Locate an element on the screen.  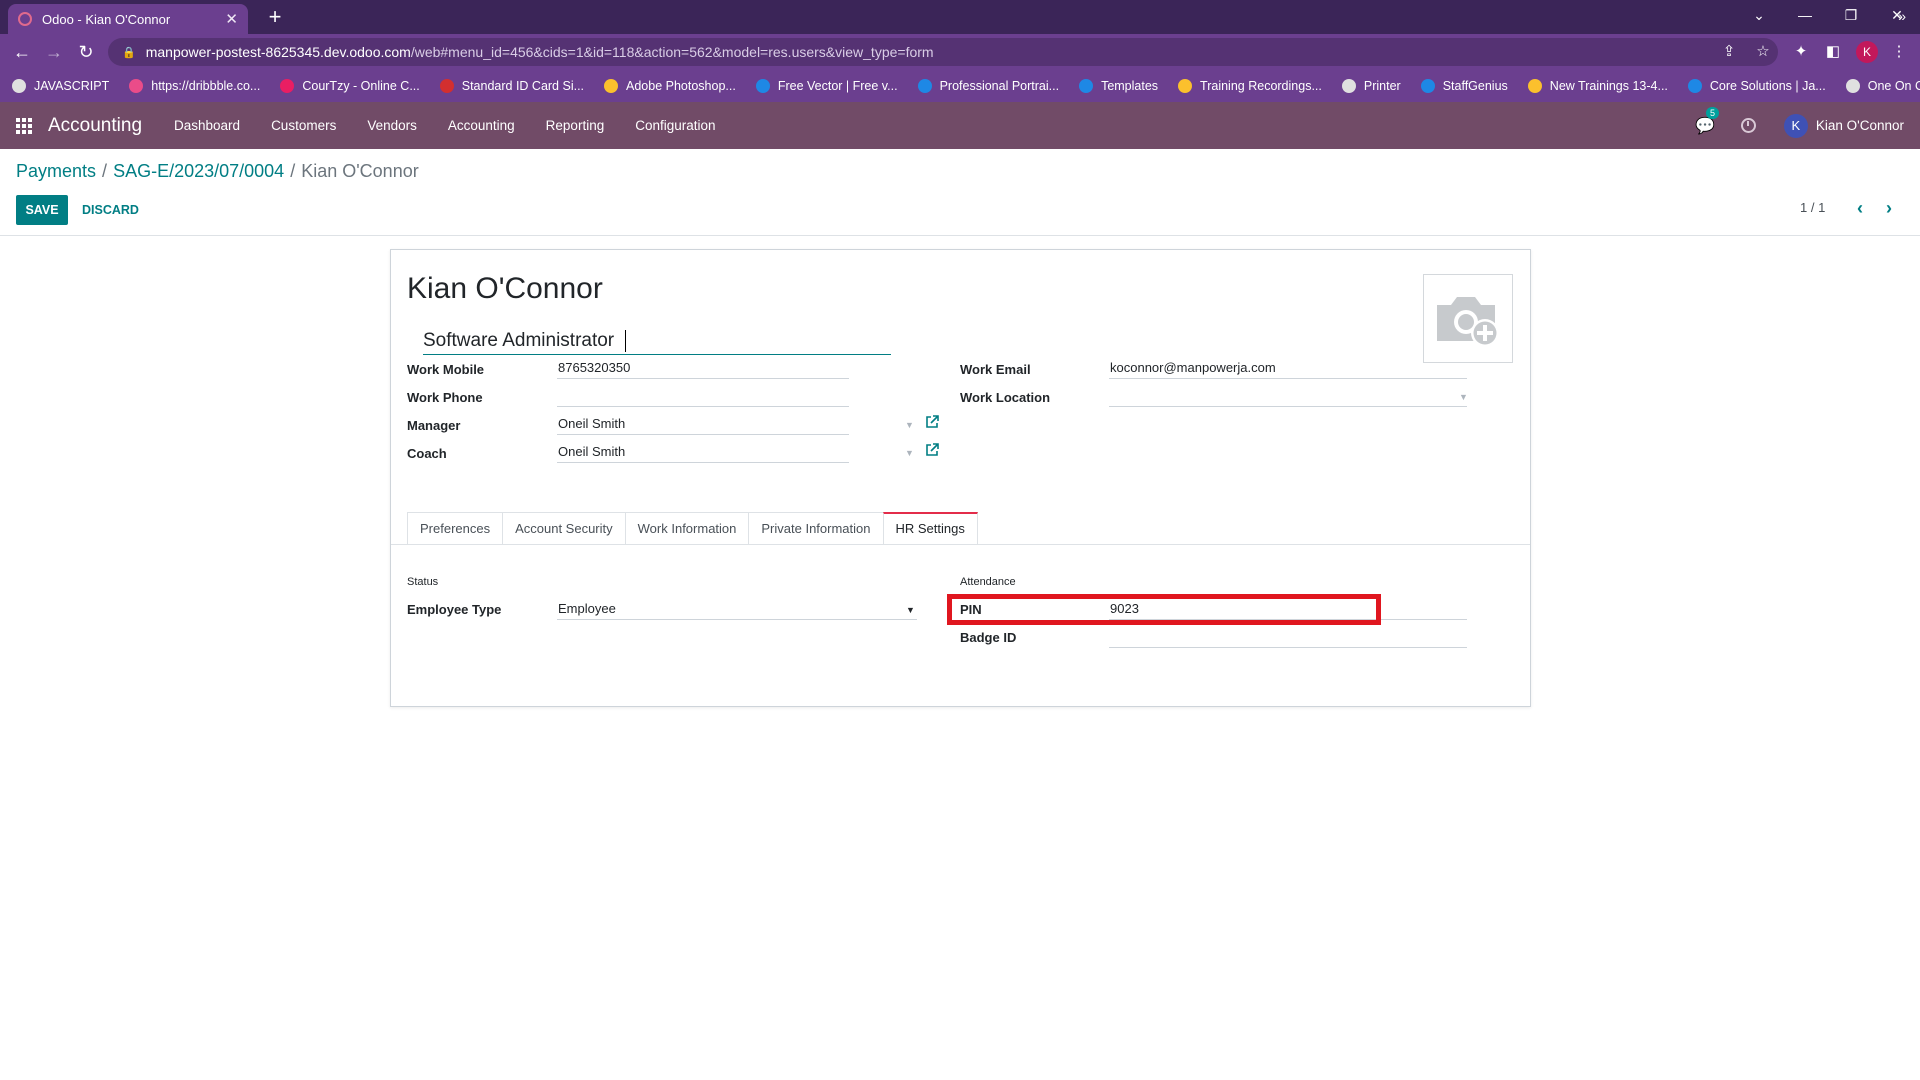
pin-highlight-box is located at coordinates (1164, 609).